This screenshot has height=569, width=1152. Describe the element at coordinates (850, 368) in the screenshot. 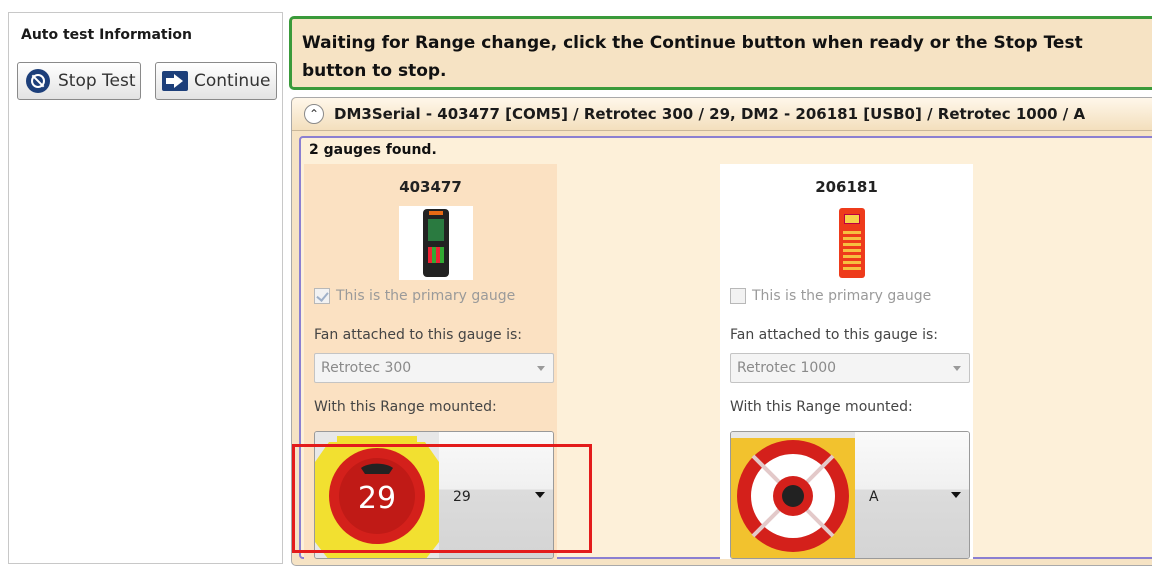

I see `fan-select: Retrotec 1000` at that location.